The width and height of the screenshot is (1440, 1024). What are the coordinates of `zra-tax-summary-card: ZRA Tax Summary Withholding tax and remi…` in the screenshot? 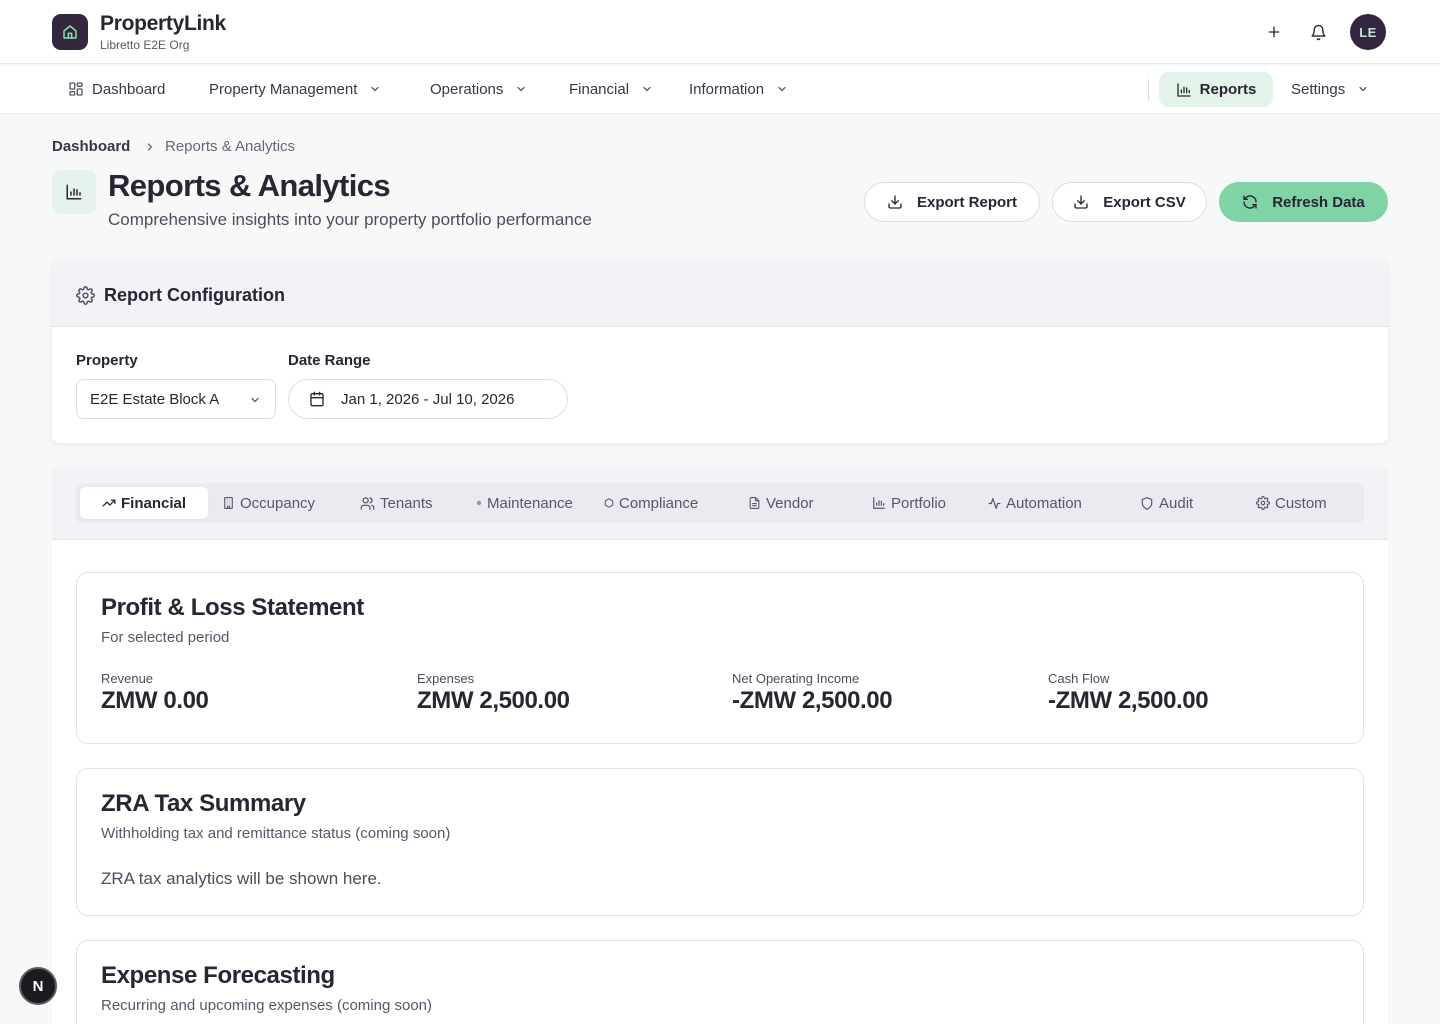 It's located at (720, 842).